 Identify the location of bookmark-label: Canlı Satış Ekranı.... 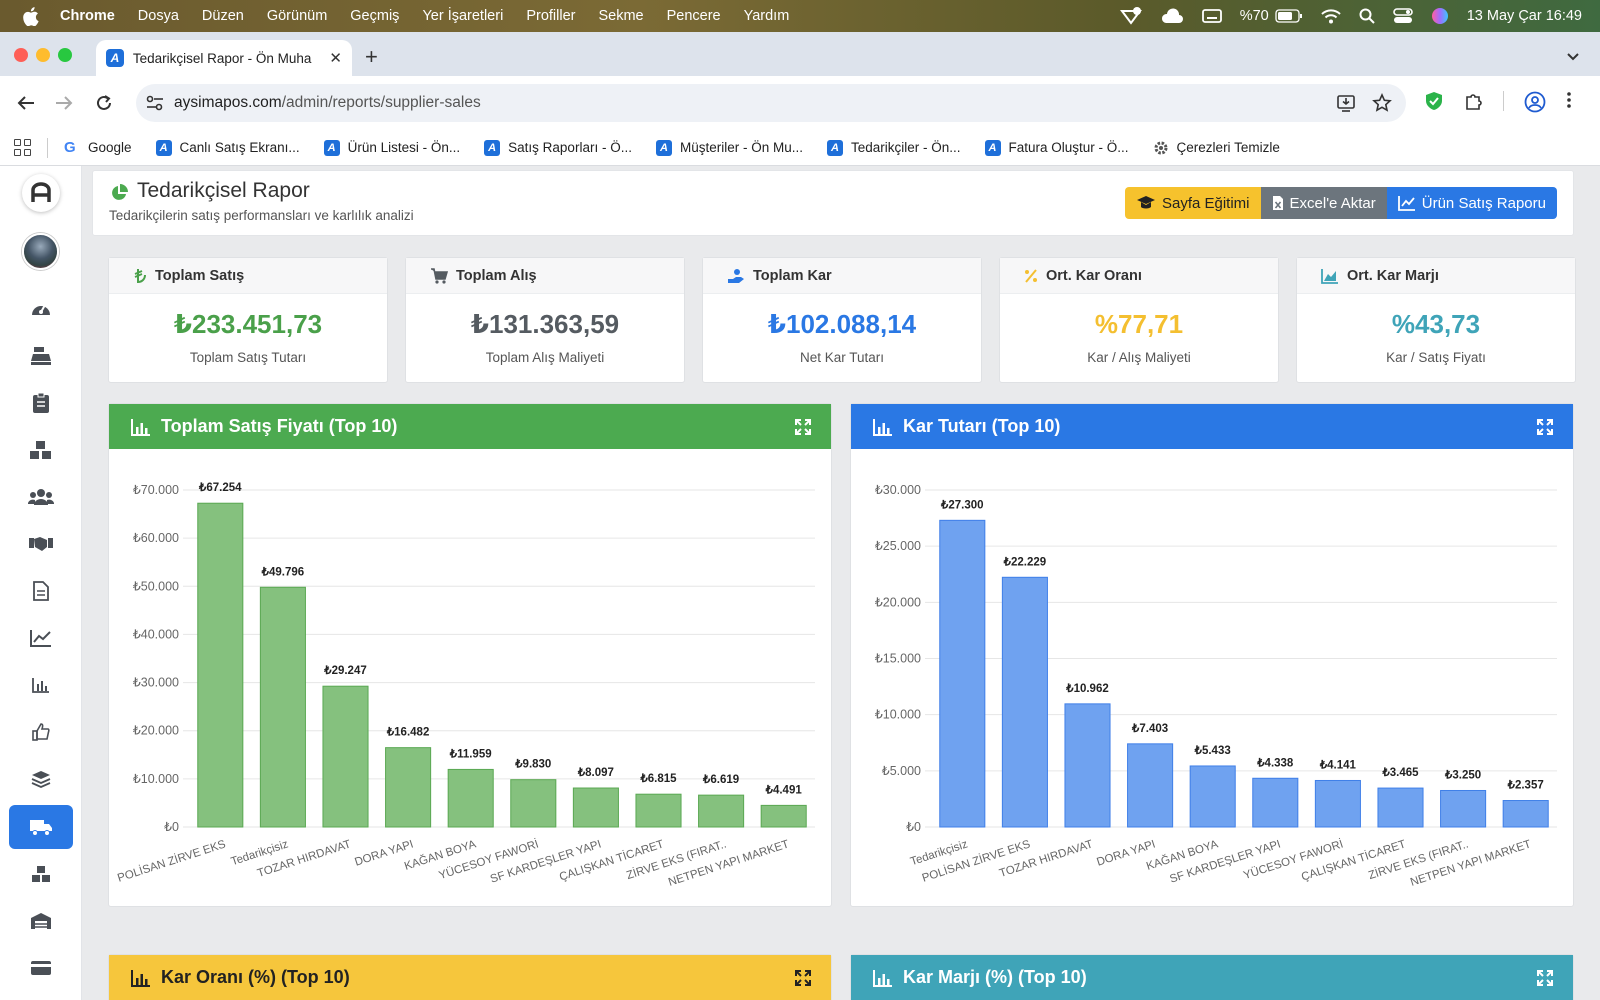
(239, 147).